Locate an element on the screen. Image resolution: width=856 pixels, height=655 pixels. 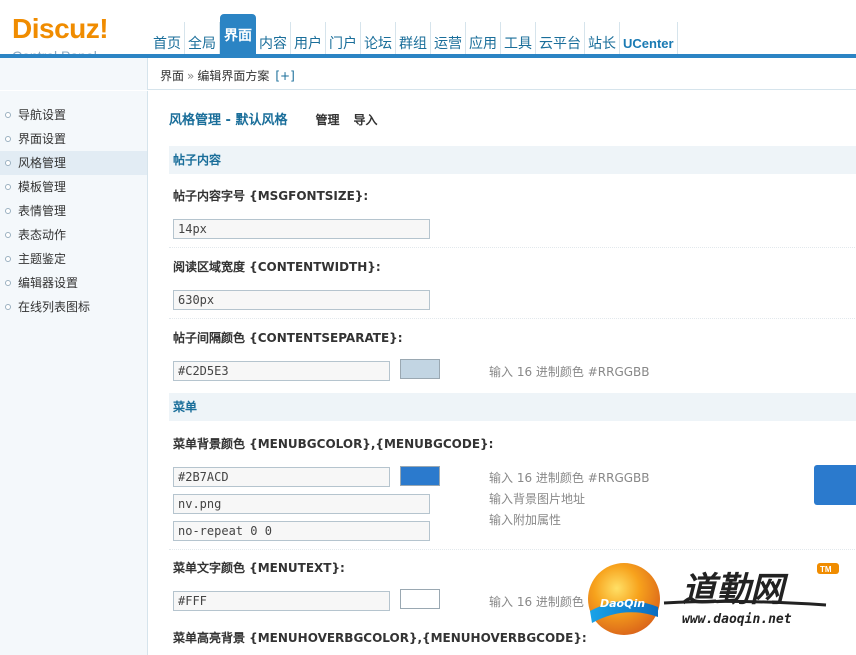
nav-item-7: 群组 is located at coordinates (413, 38).